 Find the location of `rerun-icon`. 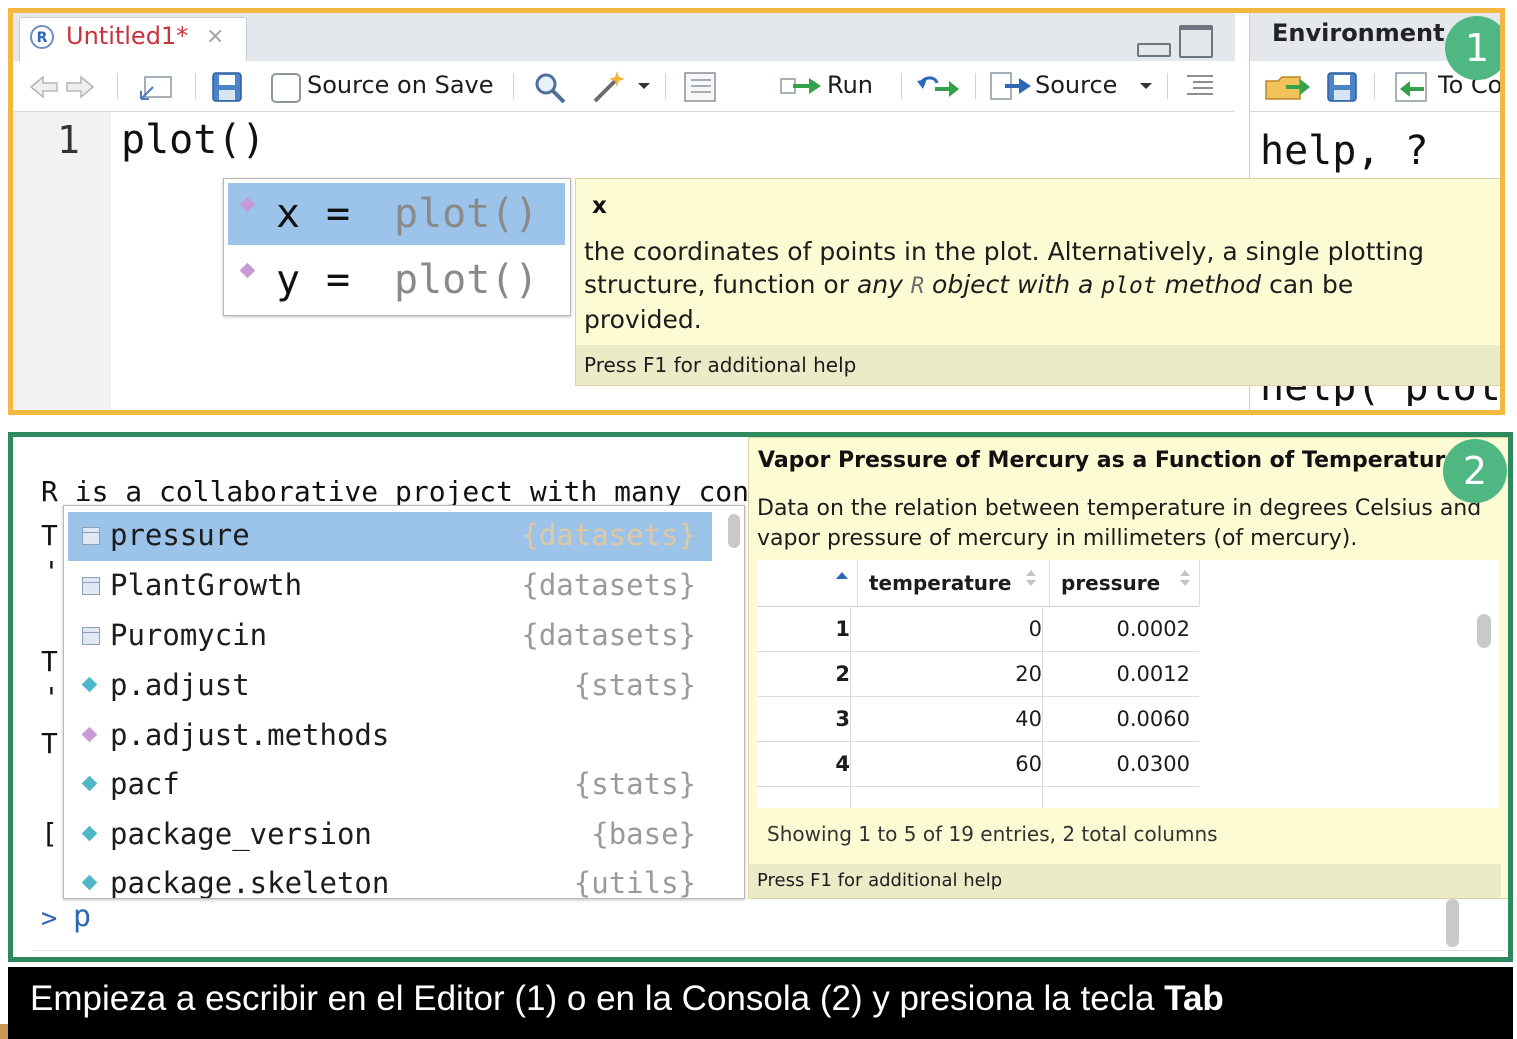

rerun-icon is located at coordinates (938, 86).